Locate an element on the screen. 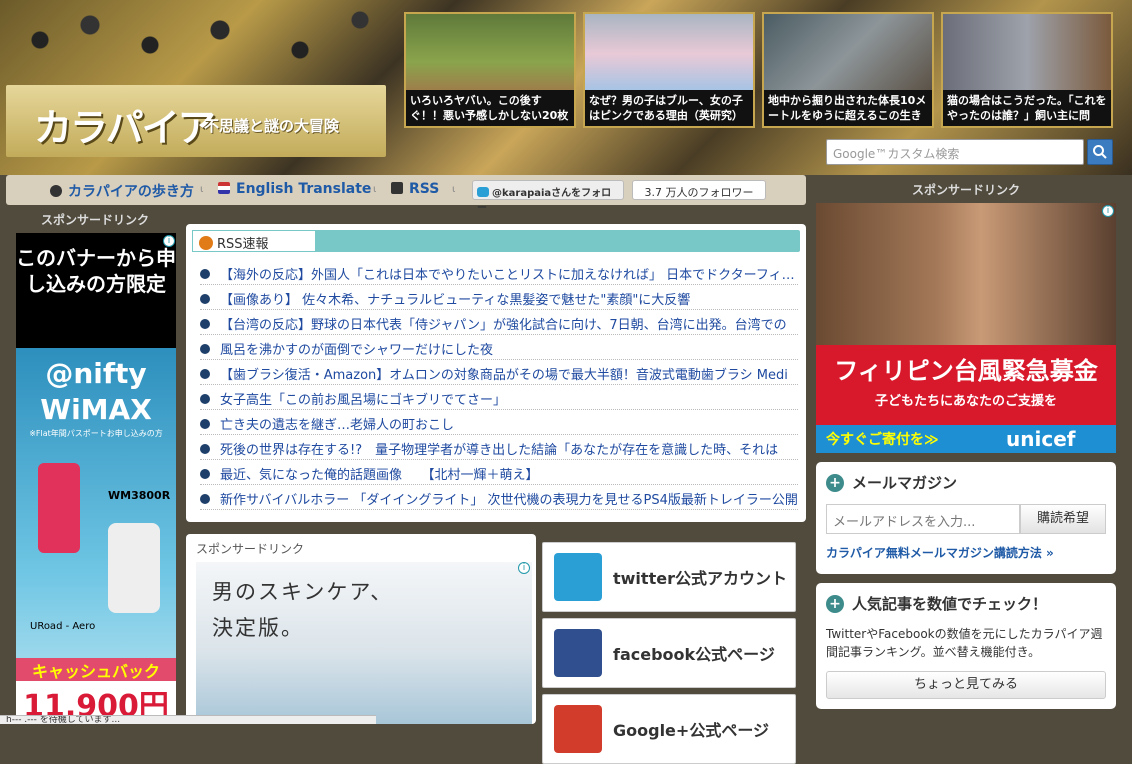  subscribe-button: 購読希望 is located at coordinates (1063, 519).